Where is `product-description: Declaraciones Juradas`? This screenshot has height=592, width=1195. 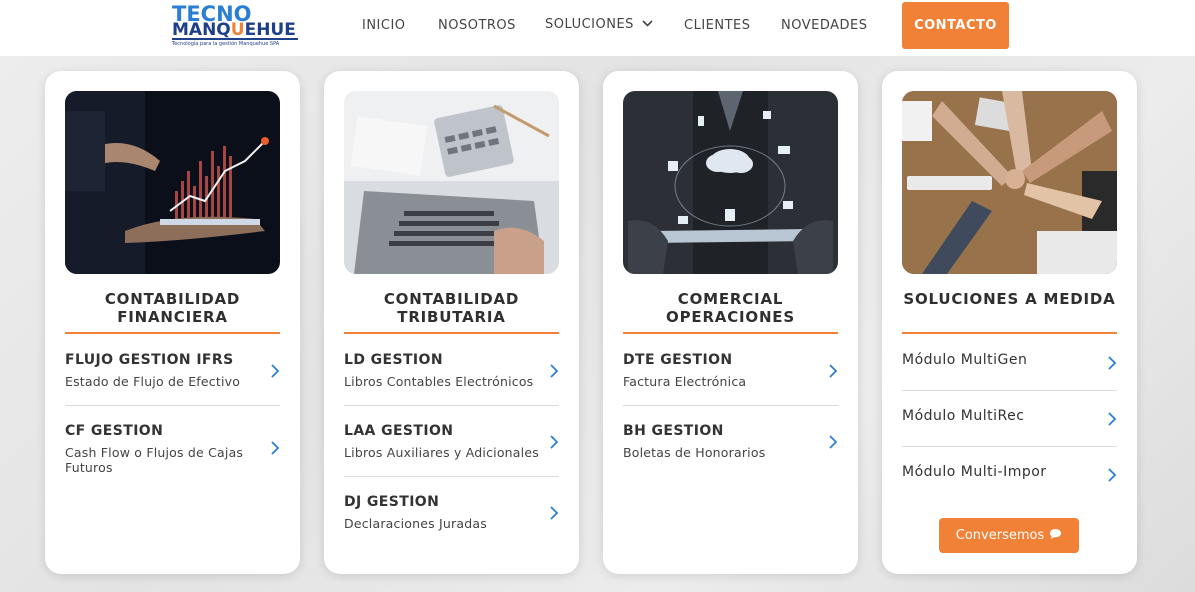
product-description: Declaraciones Juradas is located at coordinates (415, 523).